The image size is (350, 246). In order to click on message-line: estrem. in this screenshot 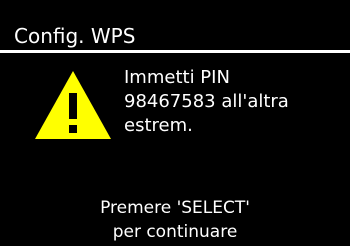, I will do `click(158, 125)`.